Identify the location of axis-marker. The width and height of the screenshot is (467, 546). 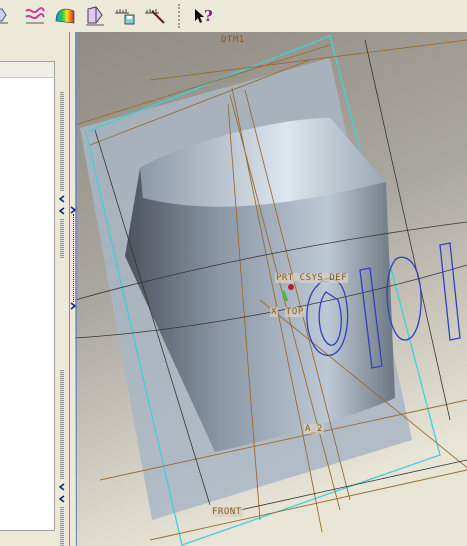
(285, 296).